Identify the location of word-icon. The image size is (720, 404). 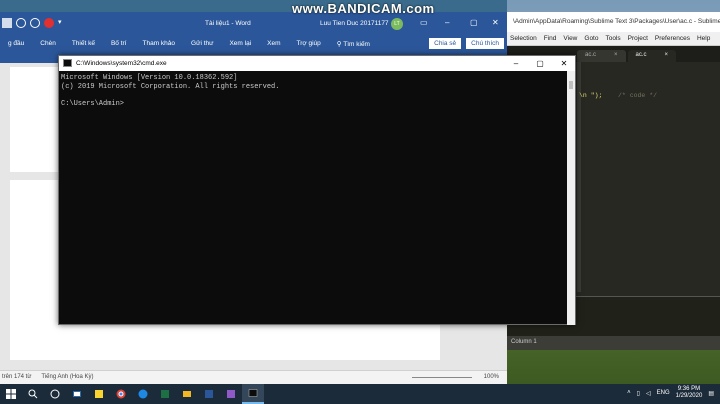
(209, 394).